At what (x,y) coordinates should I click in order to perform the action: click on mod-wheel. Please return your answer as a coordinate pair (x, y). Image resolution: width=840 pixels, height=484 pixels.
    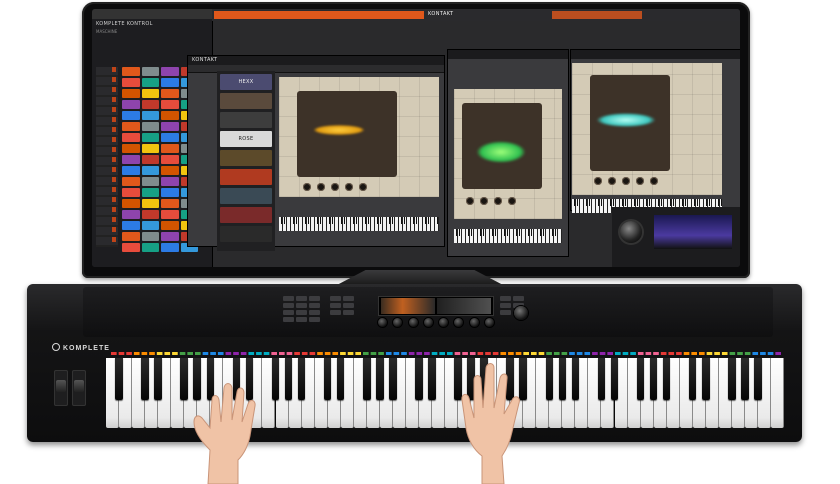
    Looking at the image, I should click on (79, 388).